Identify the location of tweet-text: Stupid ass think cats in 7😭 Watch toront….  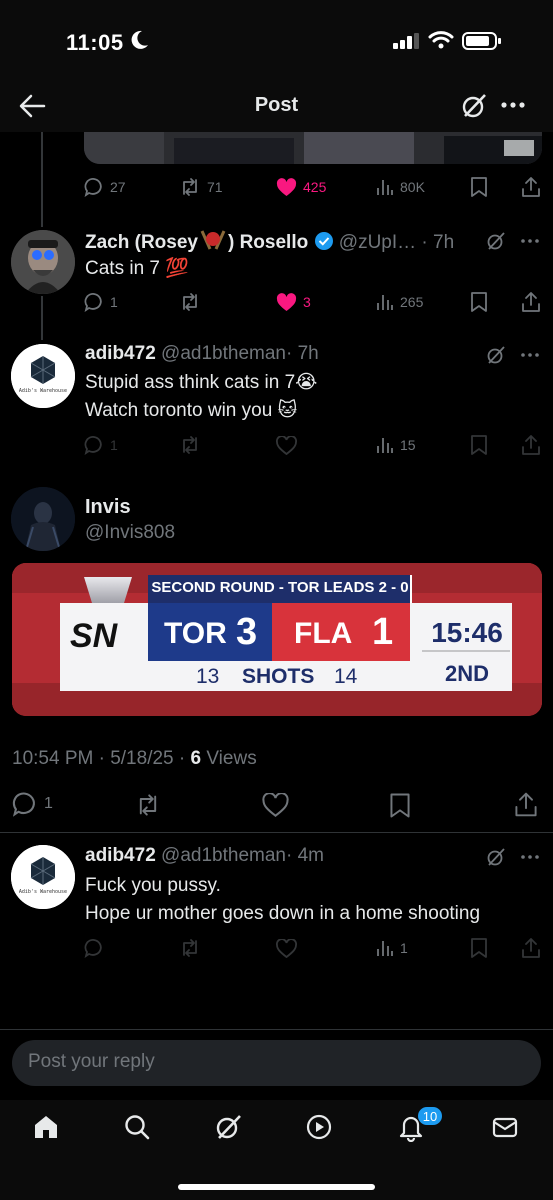
(201, 397).